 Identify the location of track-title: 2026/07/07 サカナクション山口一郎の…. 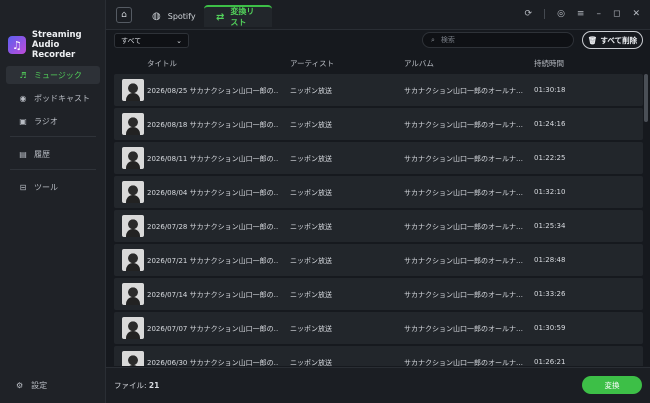
(213, 329).